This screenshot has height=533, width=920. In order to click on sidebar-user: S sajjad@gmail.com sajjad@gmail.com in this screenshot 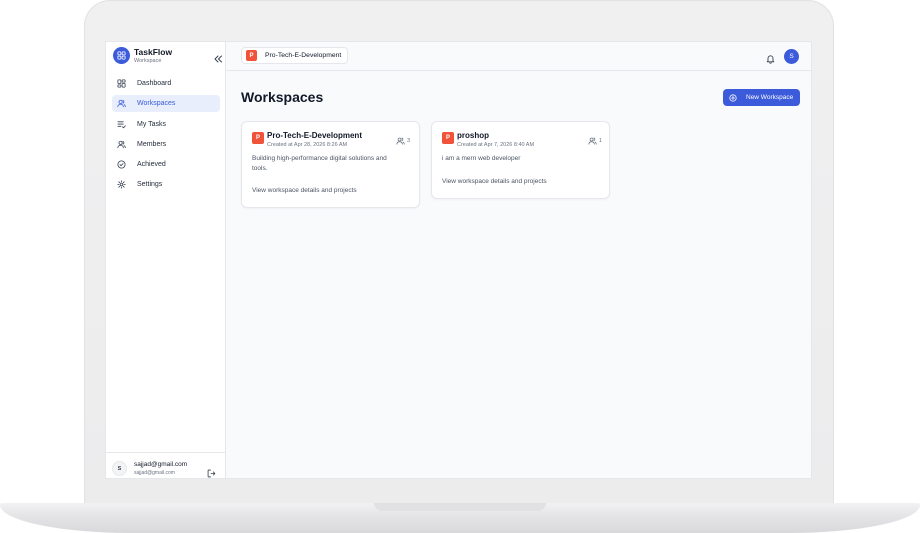, I will do `click(166, 465)`.